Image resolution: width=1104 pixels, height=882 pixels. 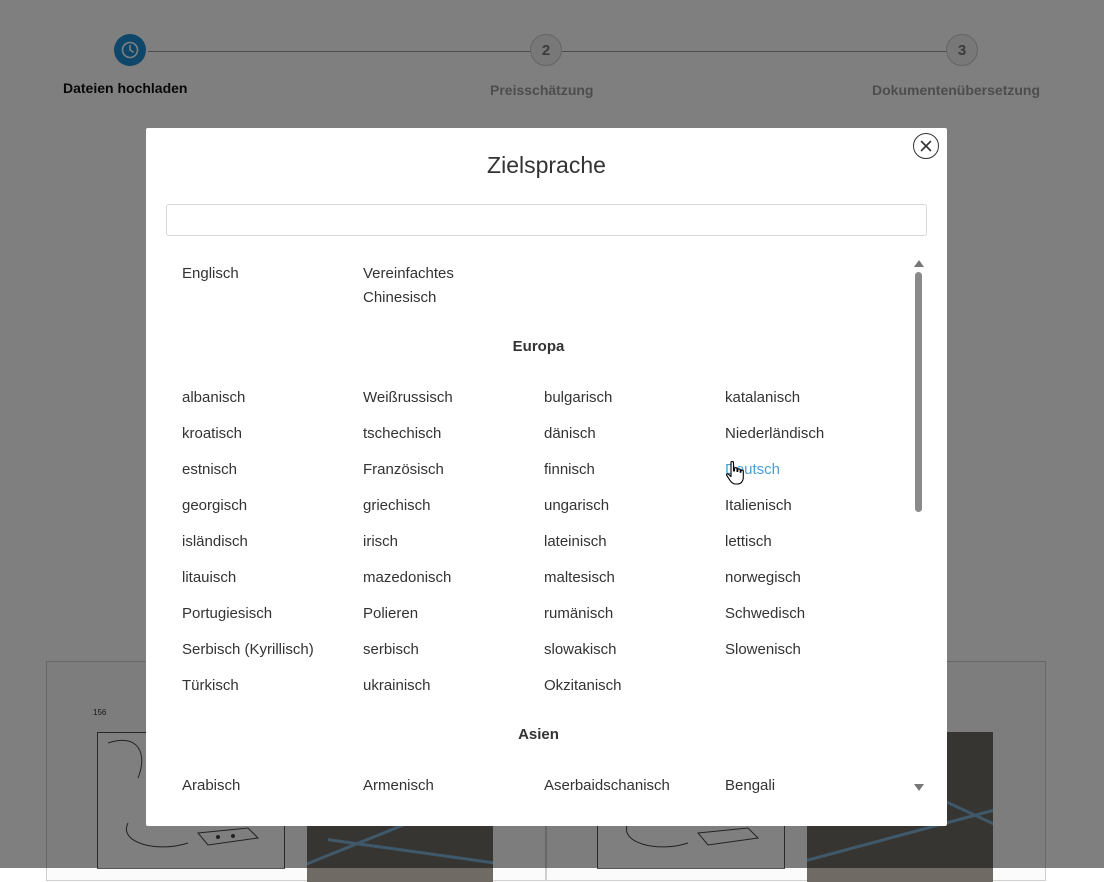 I want to click on language-option: kroatisch, so click(x=212, y=434).